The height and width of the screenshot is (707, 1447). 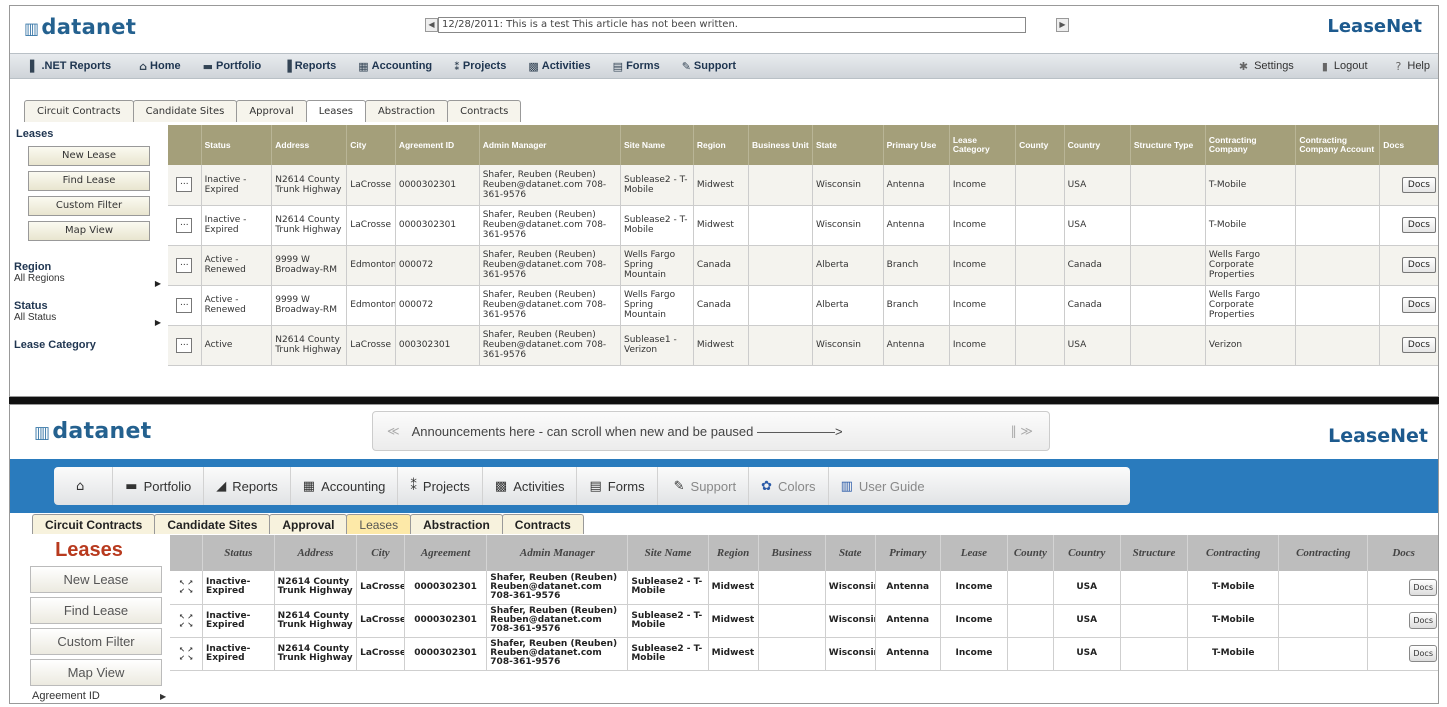 I want to click on column-header-structure-type: Structure Type, so click(x=1168, y=145).